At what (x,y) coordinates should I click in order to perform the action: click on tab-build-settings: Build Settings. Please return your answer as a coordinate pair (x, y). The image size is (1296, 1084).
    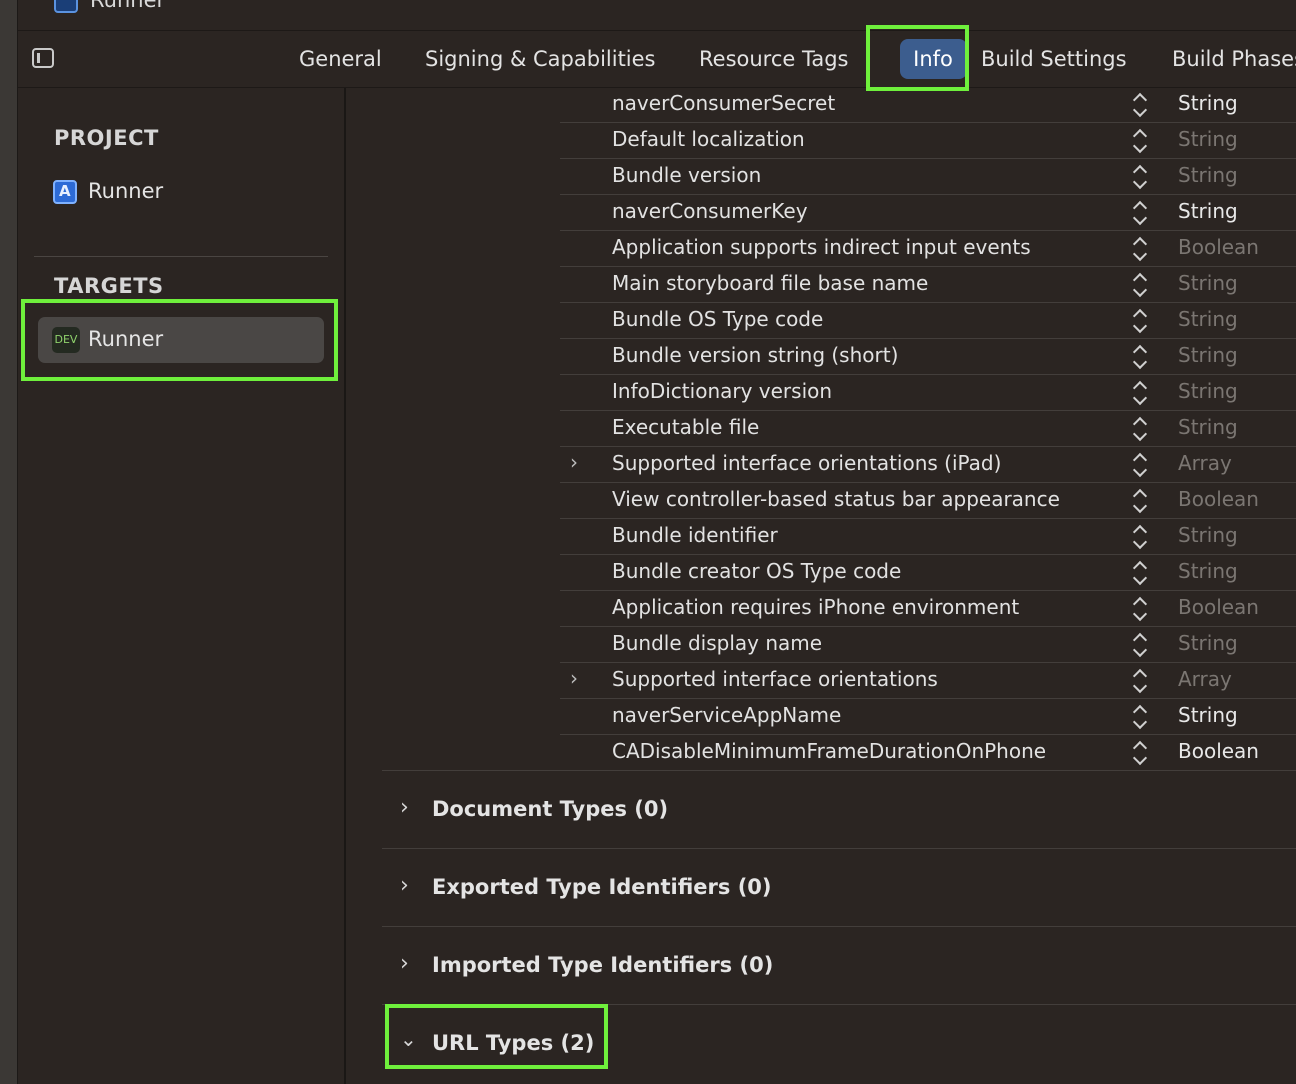
    Looking at the image, I should click on (1054, 59).